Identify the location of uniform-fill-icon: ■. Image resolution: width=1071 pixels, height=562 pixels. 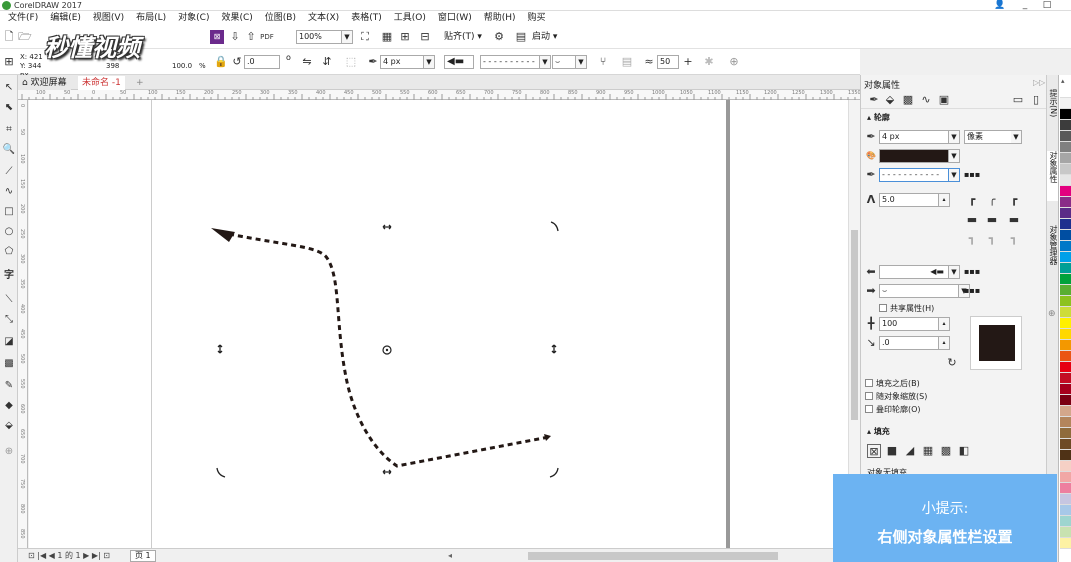
(892, 451).